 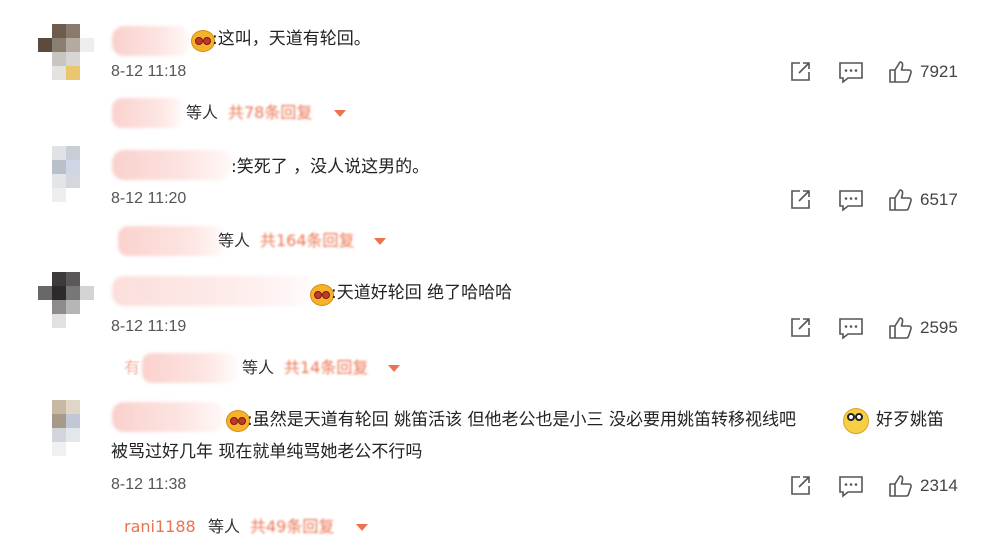 What do you see at coordinates (270, 113) in the screenshot?
I see `reply-count: 共78条回复` at bounding box center [270, 113].